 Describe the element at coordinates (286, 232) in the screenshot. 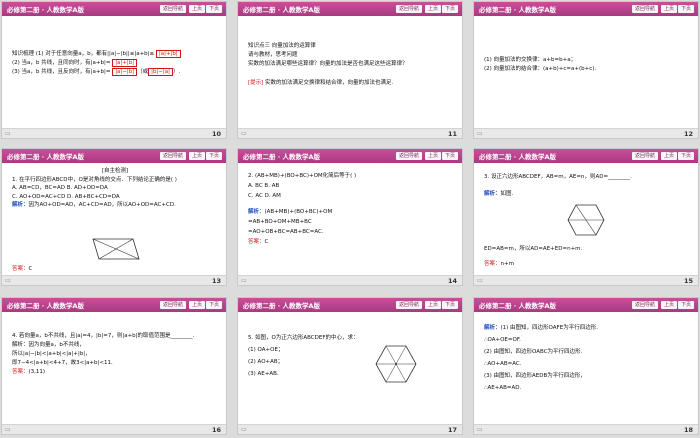

I see `analysis-line: =AO+OB+BC=AB+BC=AC.` at that location.